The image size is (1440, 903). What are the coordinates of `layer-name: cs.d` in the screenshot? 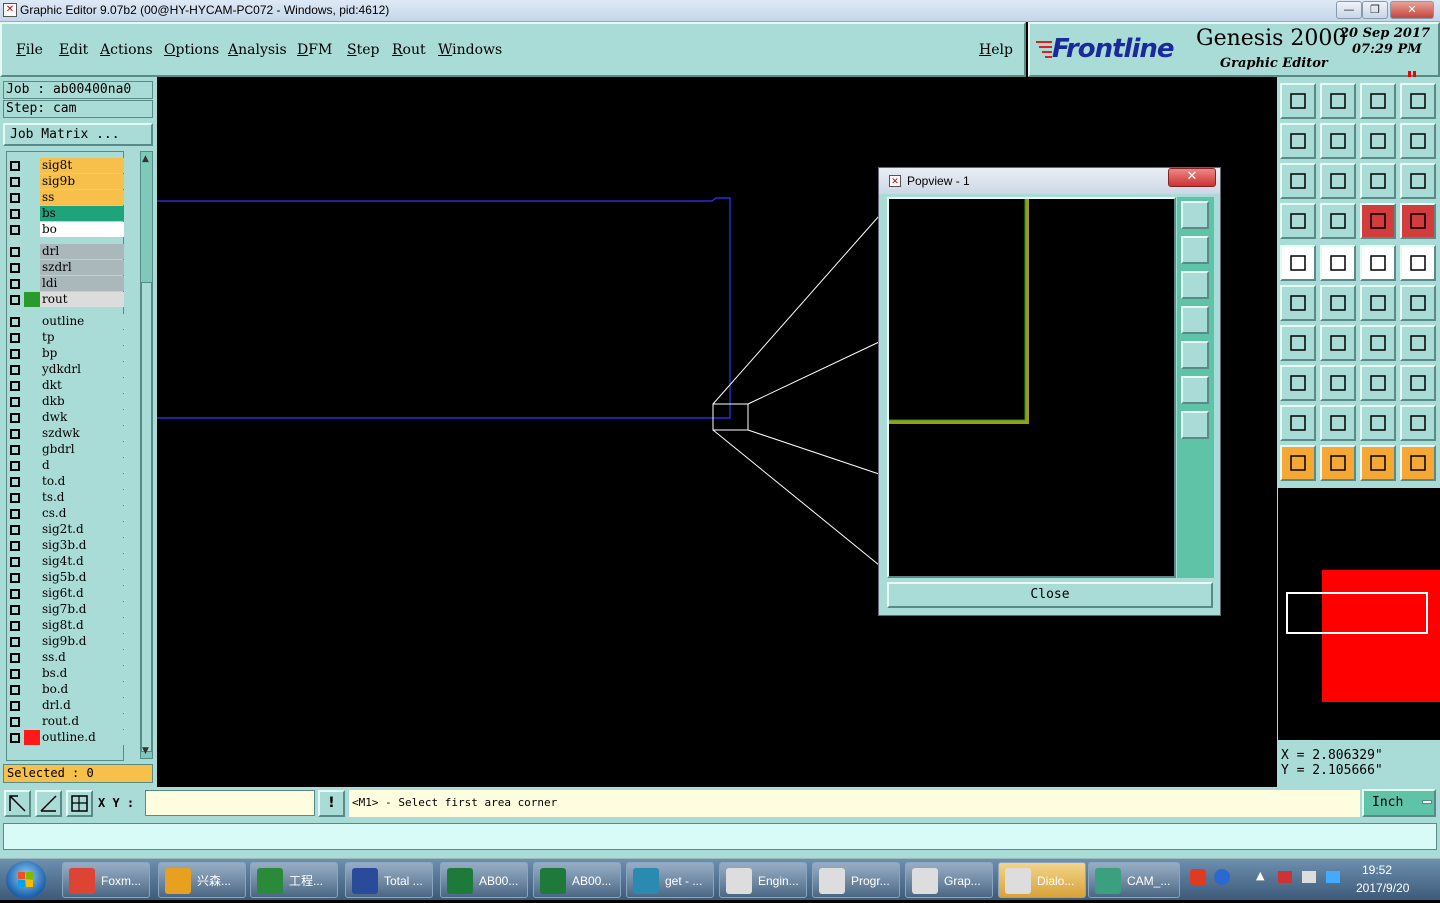 It's located at (82, 513).